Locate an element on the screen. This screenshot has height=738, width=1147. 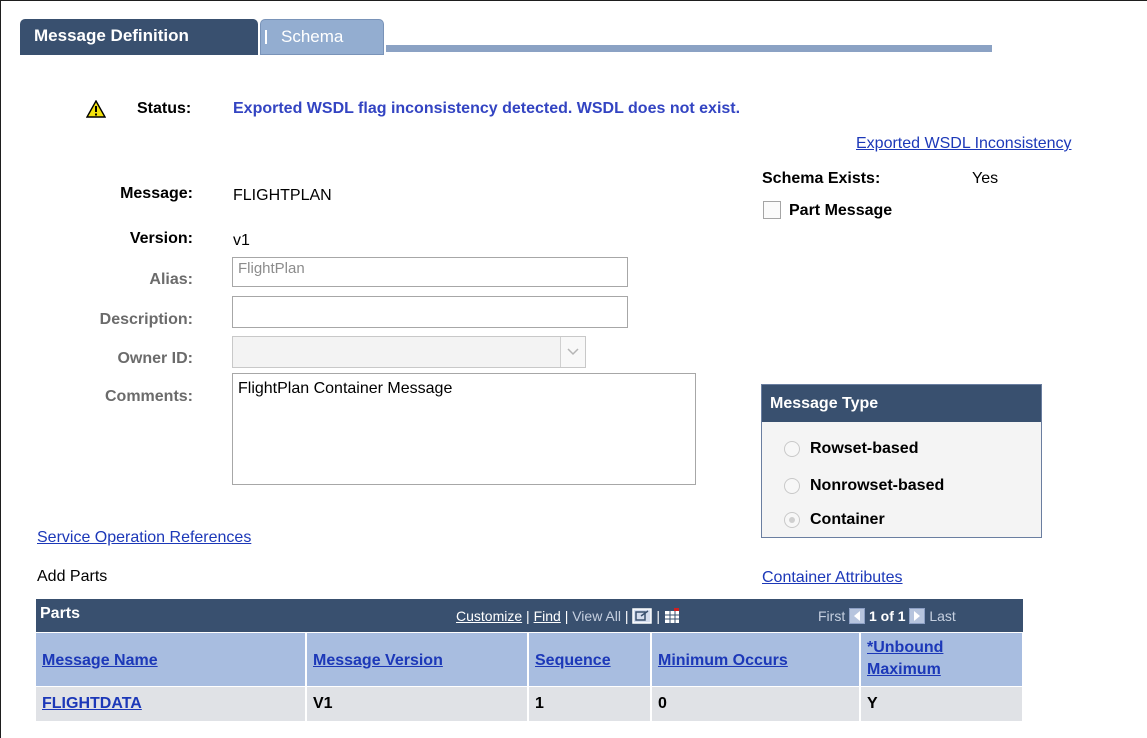
grid-toolbar: Customize | Find | View All | | is located at coordinates (568, 616).